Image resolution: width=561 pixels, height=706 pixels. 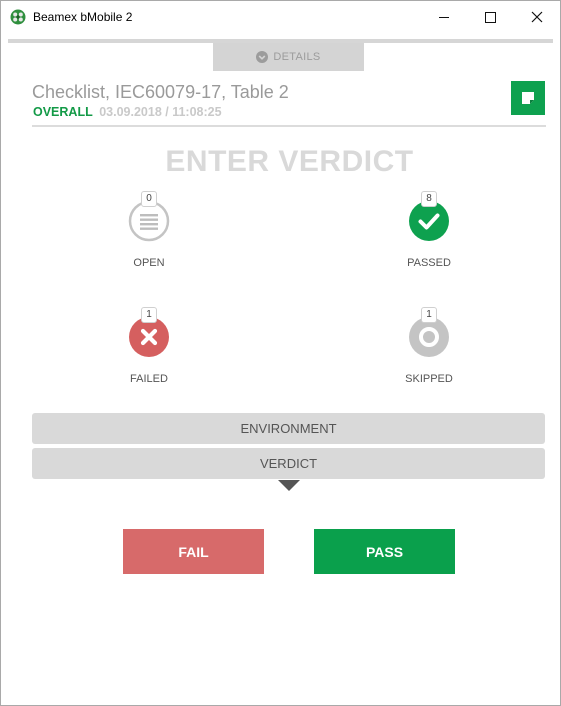 I want to click on maximize-icon, so click(x=490, y=17).